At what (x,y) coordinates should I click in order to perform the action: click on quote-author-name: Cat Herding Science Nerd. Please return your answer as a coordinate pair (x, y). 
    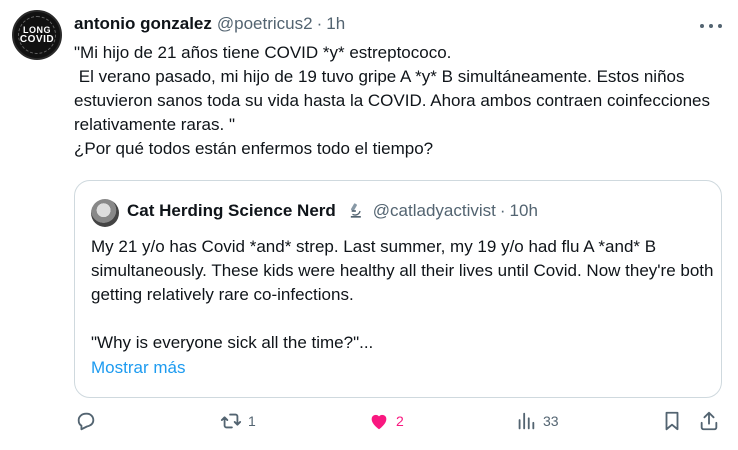
    Looking at the image, I should click on (231, 210).